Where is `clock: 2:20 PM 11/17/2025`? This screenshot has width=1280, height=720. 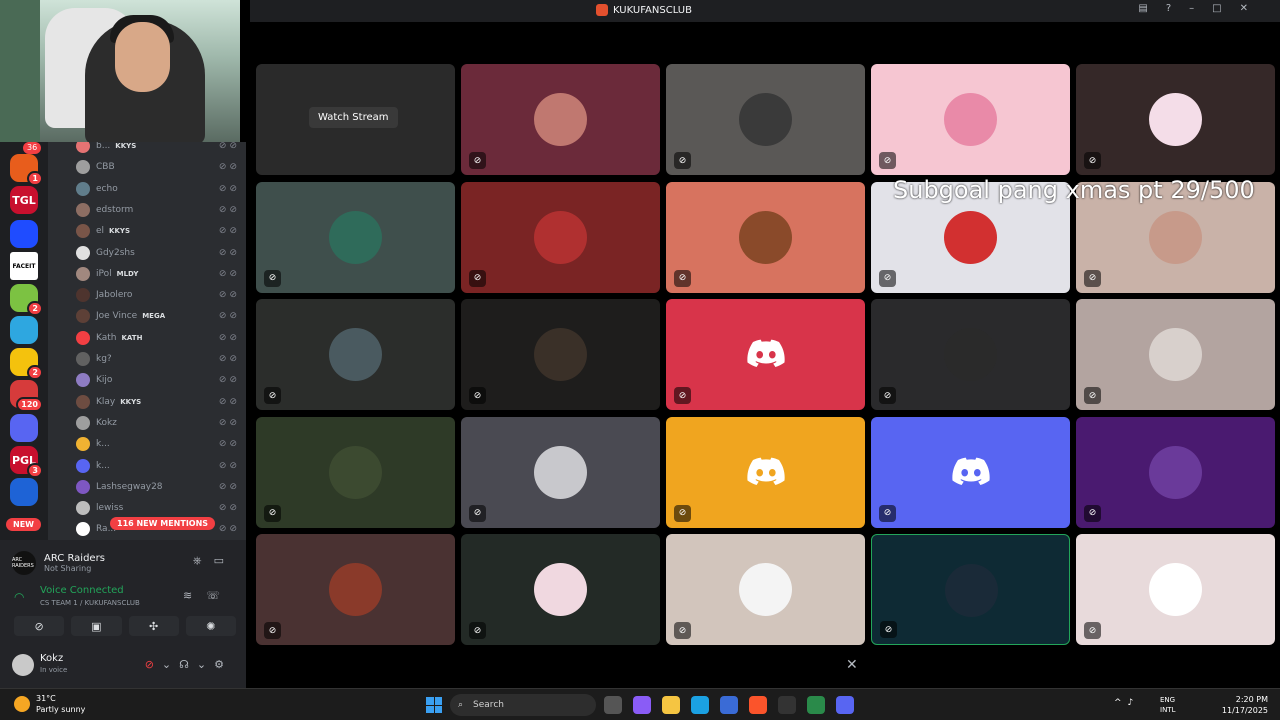
clock: 2:20 PM 11/17/2025 is located at coordinates (1245, 705).